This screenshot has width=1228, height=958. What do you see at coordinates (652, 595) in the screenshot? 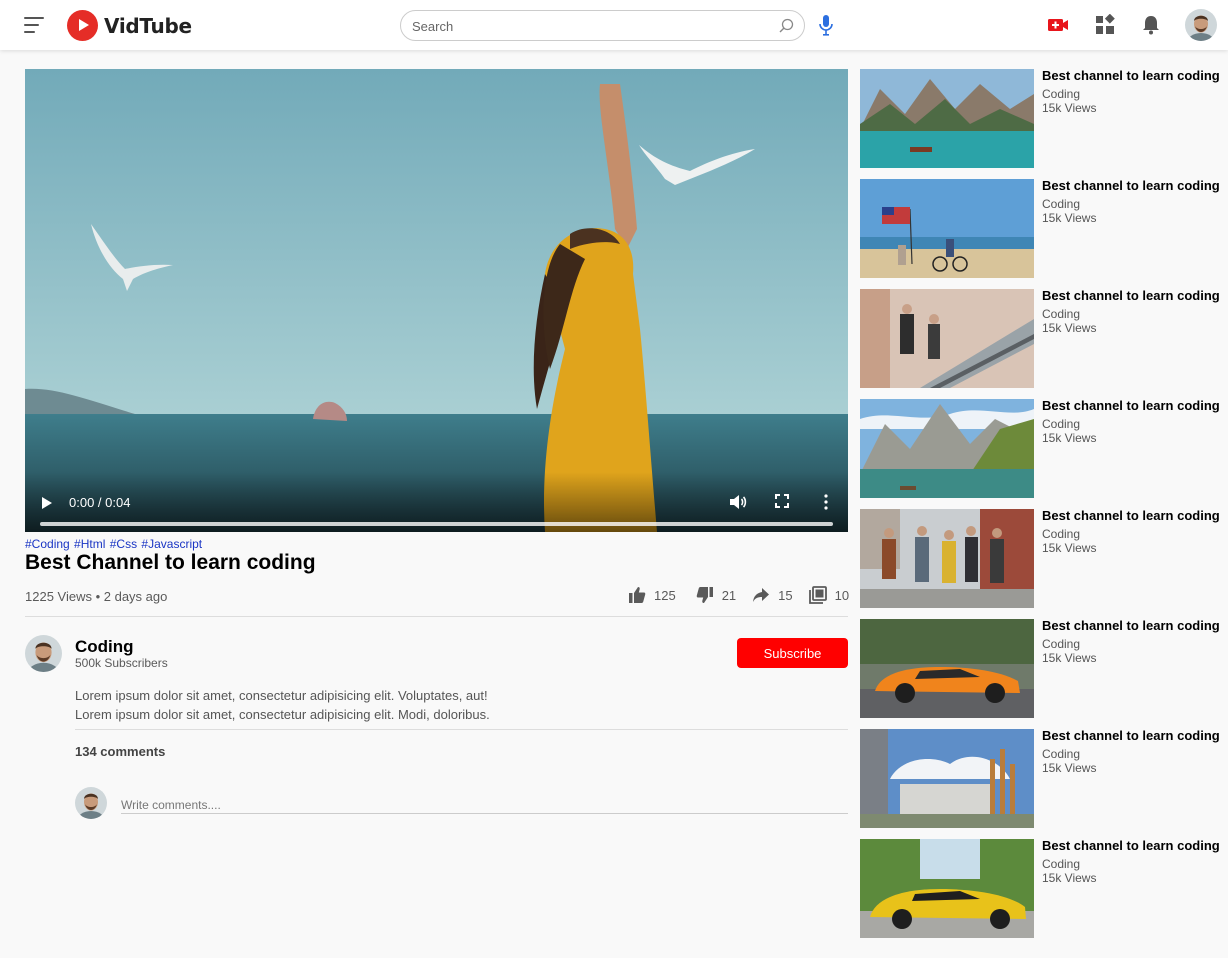
I see `like-button: 125` at bounding box center [652, 595].